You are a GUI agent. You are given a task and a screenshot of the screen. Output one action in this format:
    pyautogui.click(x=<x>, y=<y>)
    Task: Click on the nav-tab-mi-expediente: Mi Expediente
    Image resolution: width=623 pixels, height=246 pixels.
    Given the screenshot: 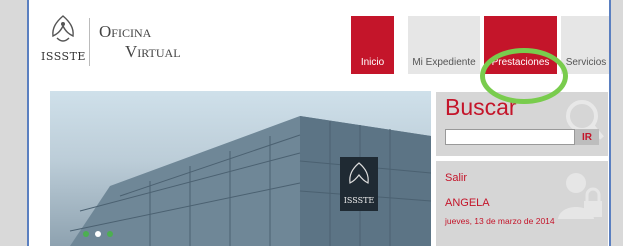 What is the action you would take?
    pyautogui.click(x=444, y=45)
    